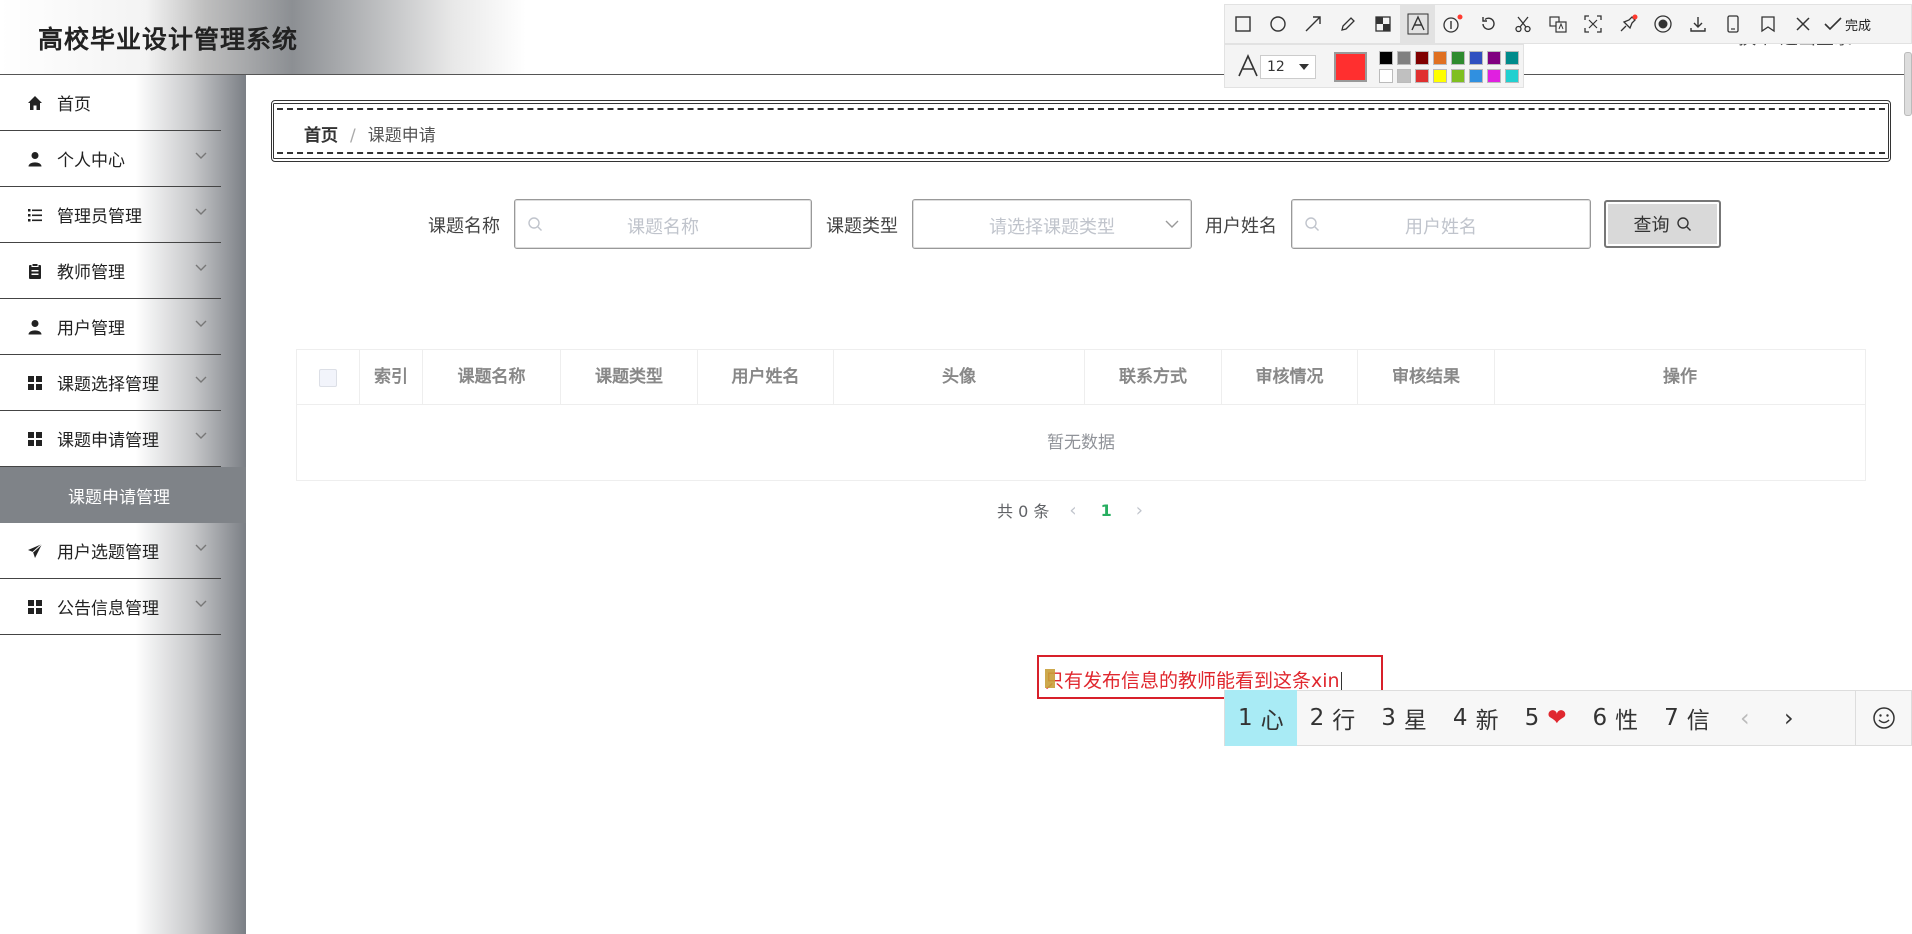 This screenshot has width=1912, height=934. I want to click on prev-page-icon: ‹, so click(1072, 510).